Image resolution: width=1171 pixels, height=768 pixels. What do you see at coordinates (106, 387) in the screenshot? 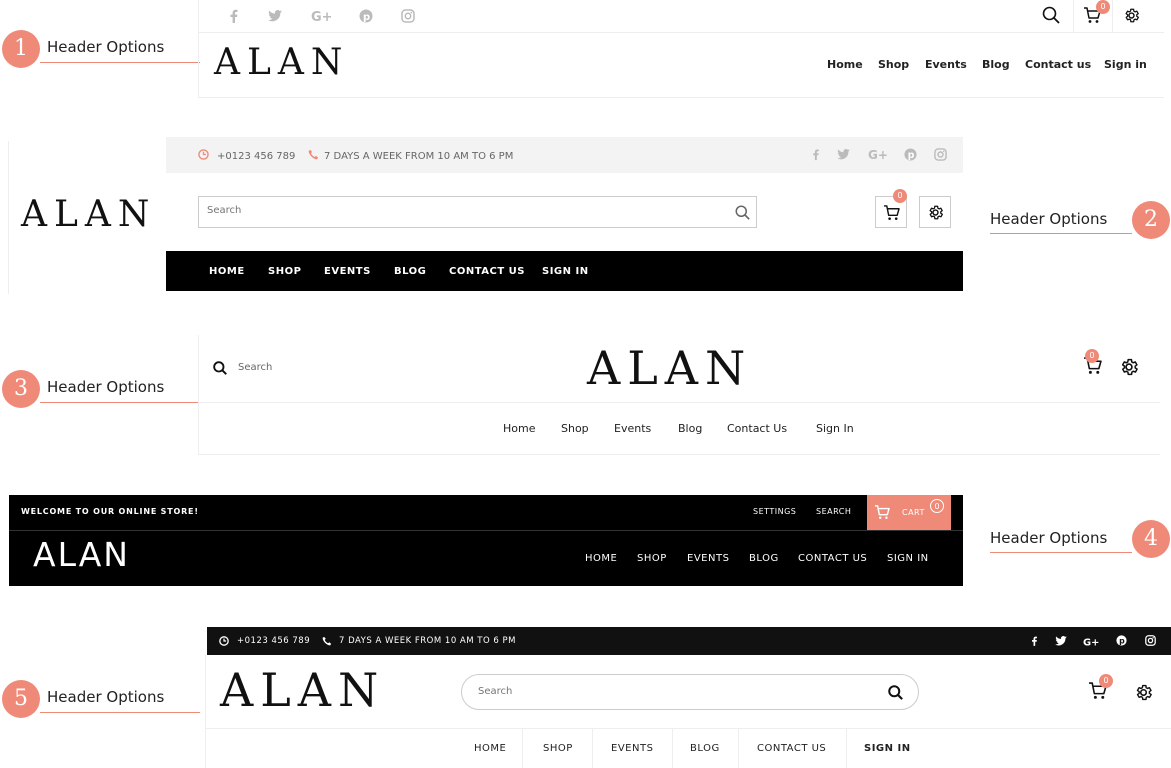
I see `callout-label-3: Header Options` at bounding box center [106, 387].